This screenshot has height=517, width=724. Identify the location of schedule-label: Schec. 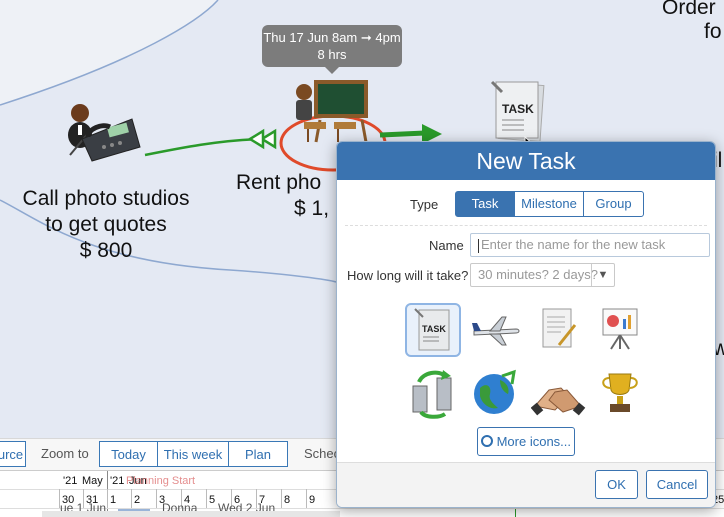
(322, 453).